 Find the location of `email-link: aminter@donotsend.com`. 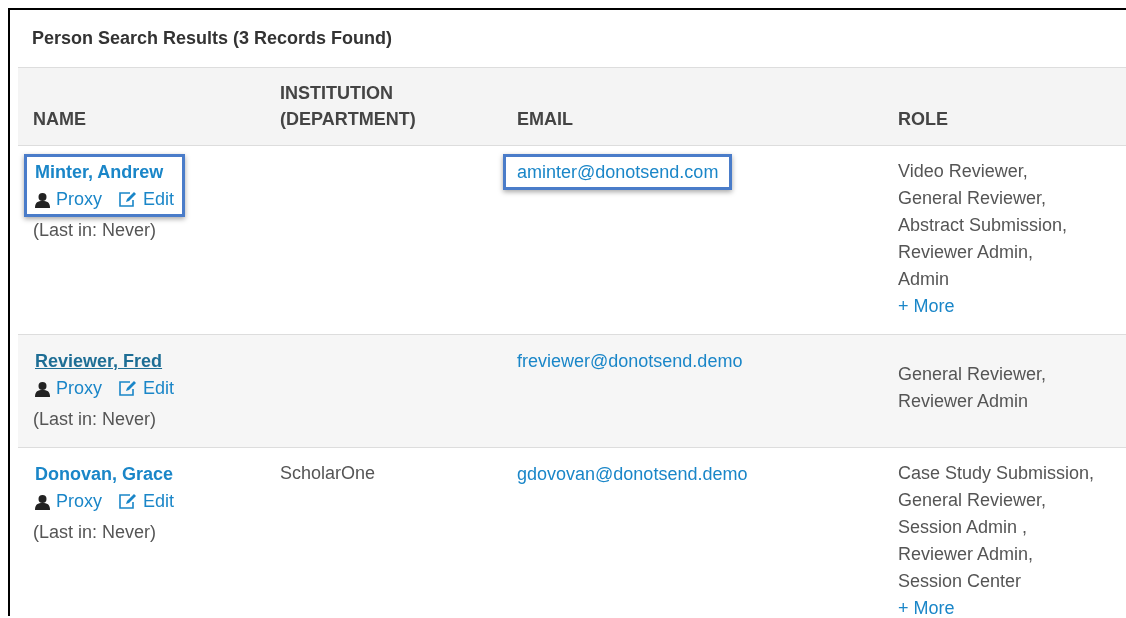

email-link: aminter@donotsend.com is located at coordinates (618, 172).